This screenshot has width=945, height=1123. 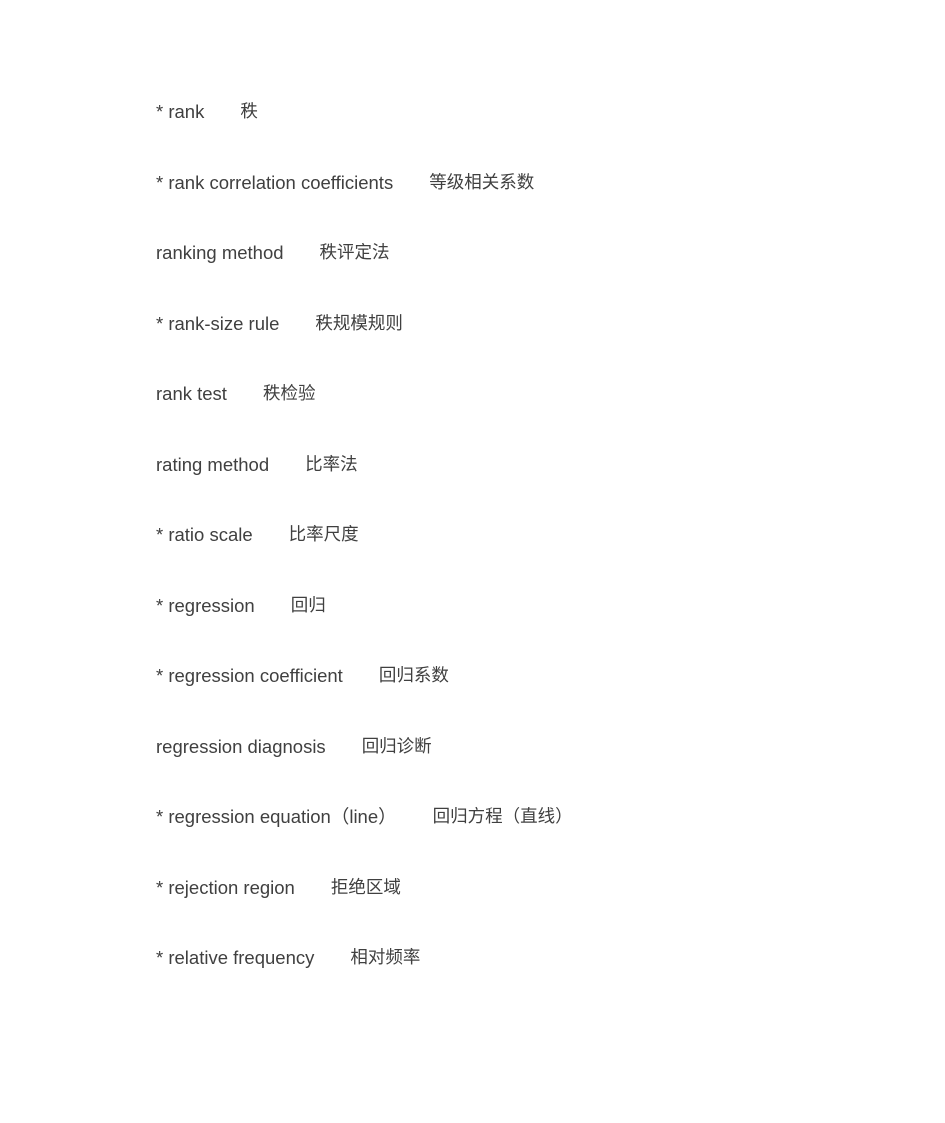 What do you see at coordinates (396, 746) in the screenshot?
I see `entry-translation: 回归诊断` at bounding box center [396, 746].